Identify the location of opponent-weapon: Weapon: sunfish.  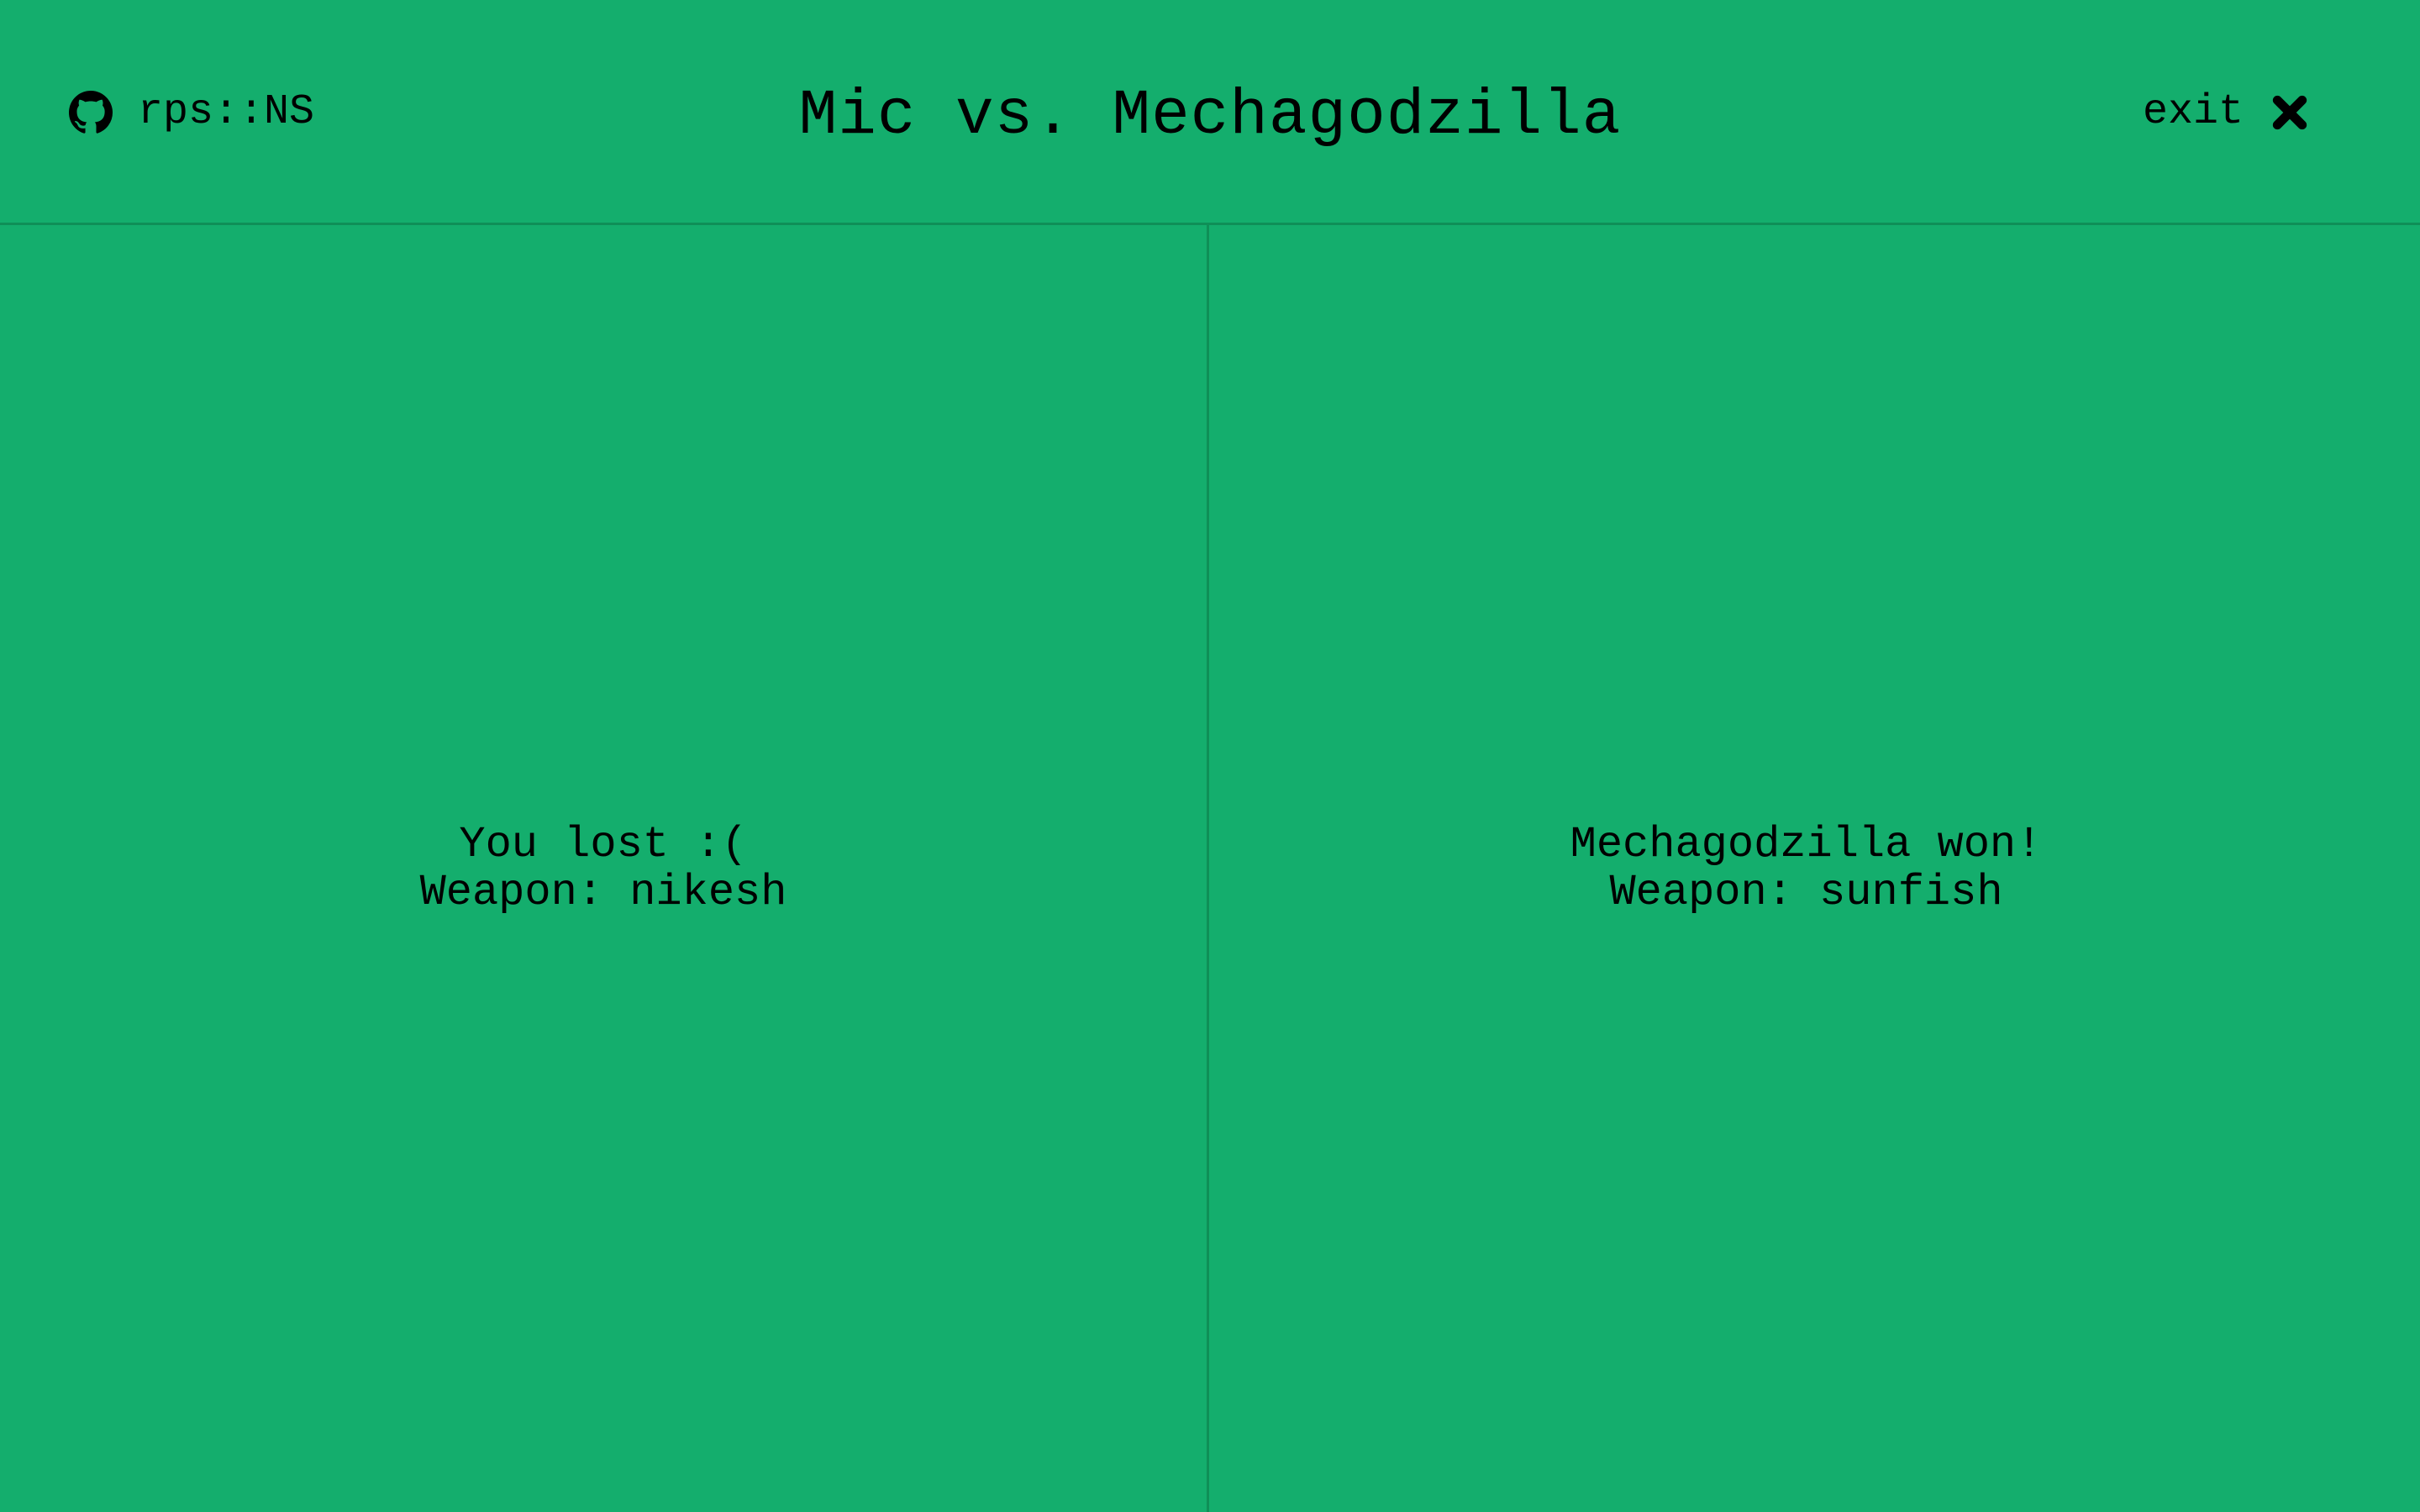
(1806, 892).